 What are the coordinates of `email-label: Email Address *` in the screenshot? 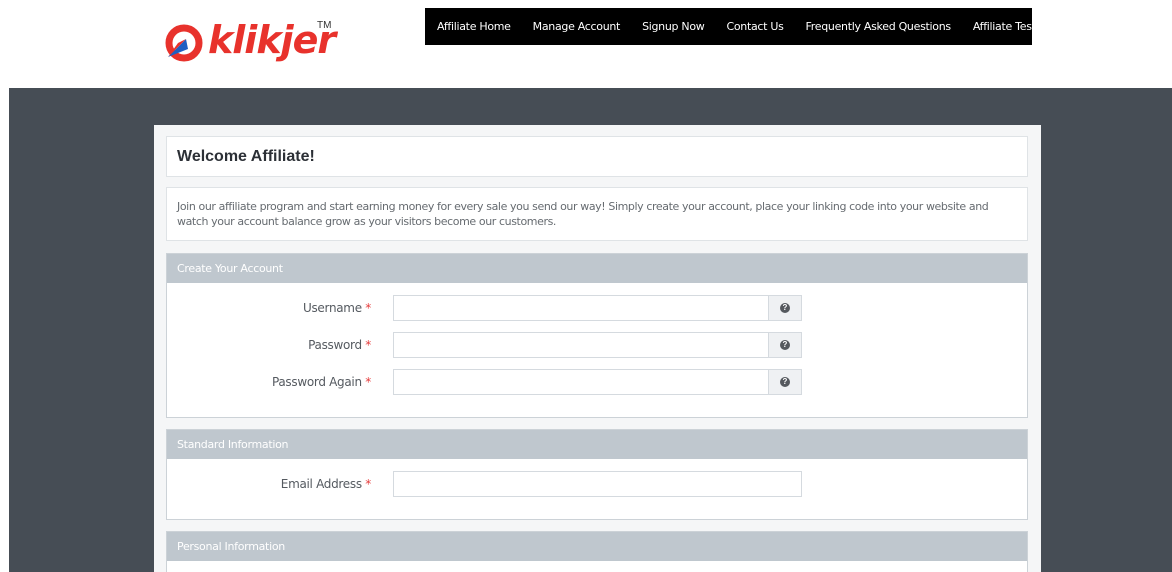 It's located at (326, 484).